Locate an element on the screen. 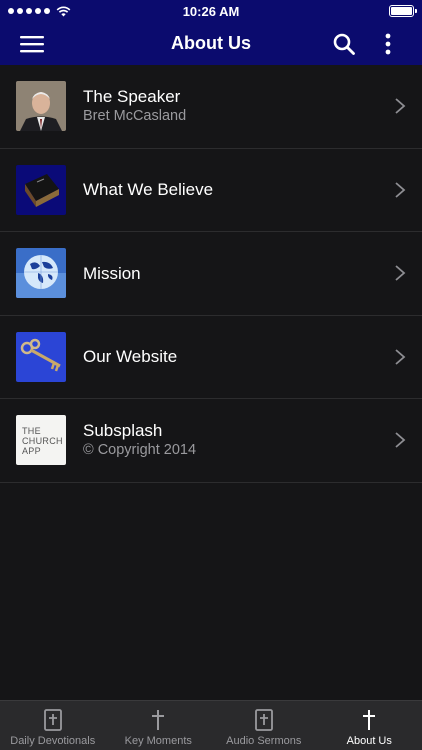  list-item-texts: Subsplash © Copyright 2014 is located at coordinates (139, 440).